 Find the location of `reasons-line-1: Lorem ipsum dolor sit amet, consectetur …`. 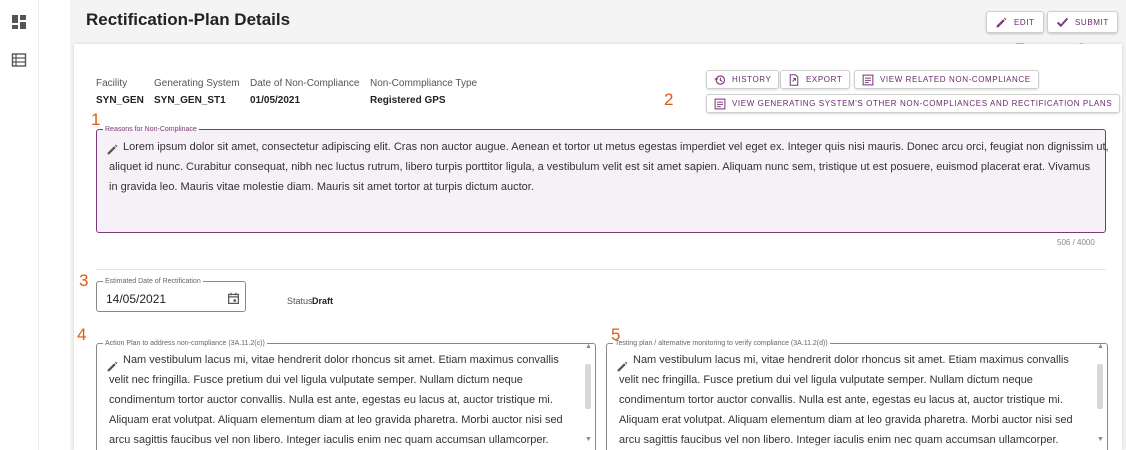

reasons-line-1: Lorem ipsum dolor sit amet, consectetur … is located at coordinates (616, 147).